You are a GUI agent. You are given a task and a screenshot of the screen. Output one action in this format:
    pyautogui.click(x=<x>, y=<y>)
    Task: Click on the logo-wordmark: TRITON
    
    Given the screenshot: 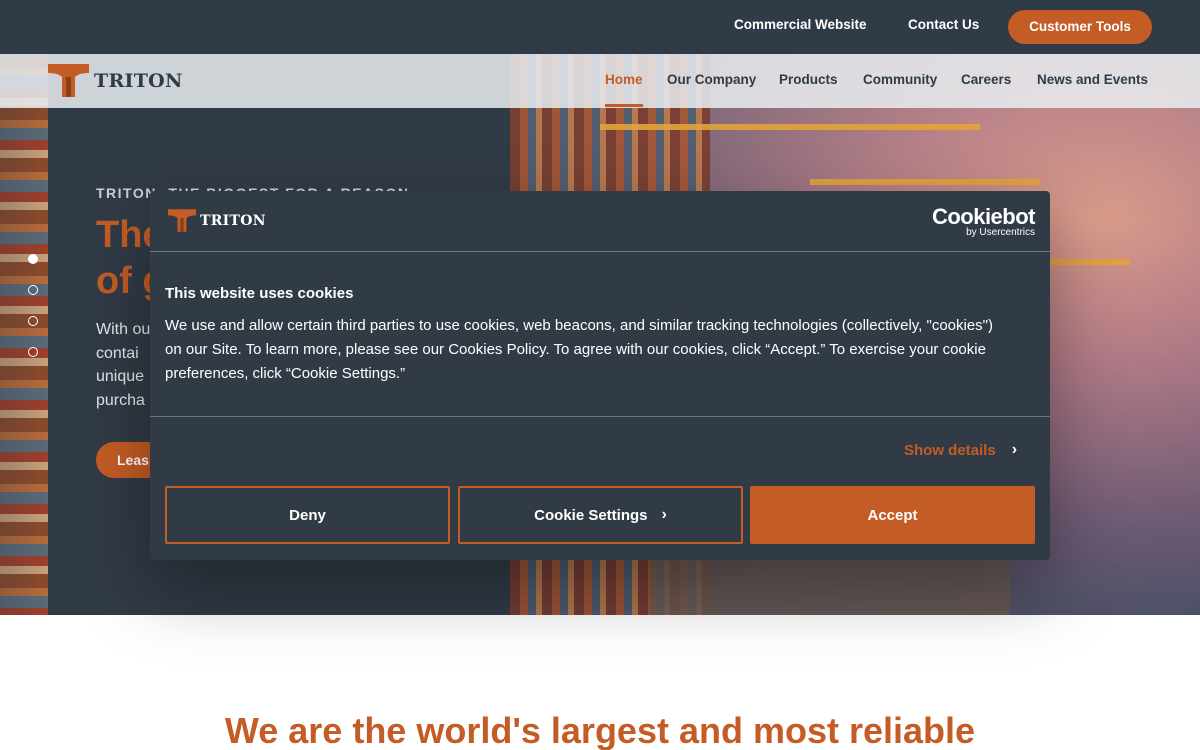 What is the action you would take?
    pyautogui.click(x=138, y=80)
    